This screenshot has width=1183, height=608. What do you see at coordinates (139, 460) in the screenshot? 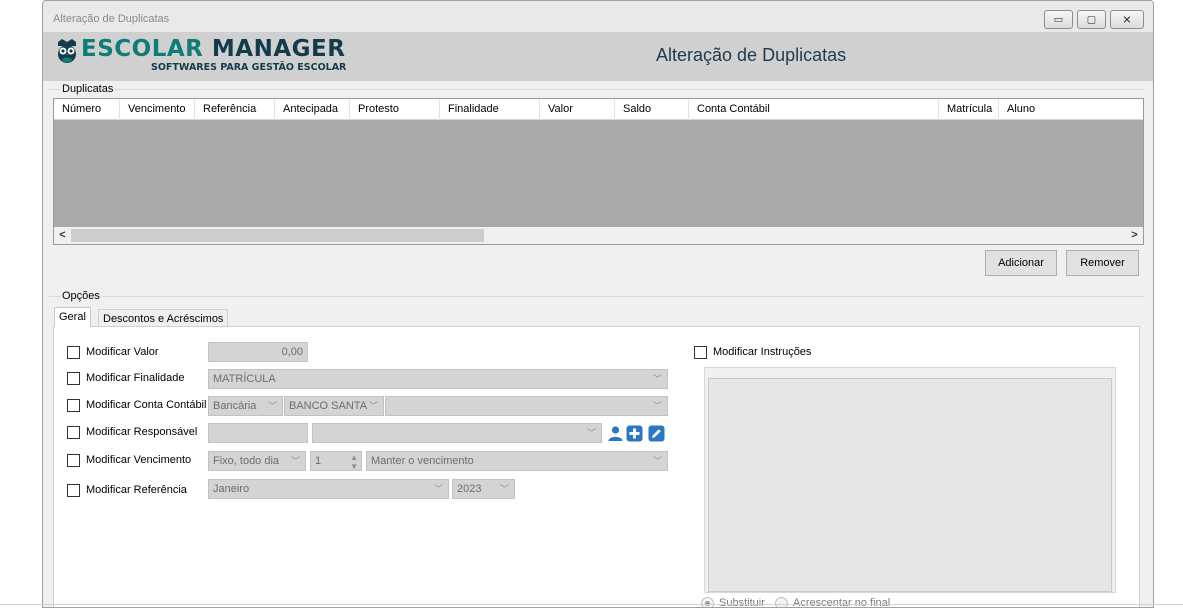
I see `modificar-vencimento-label: Modificar Vencimento` at bounding box center [139, 460].